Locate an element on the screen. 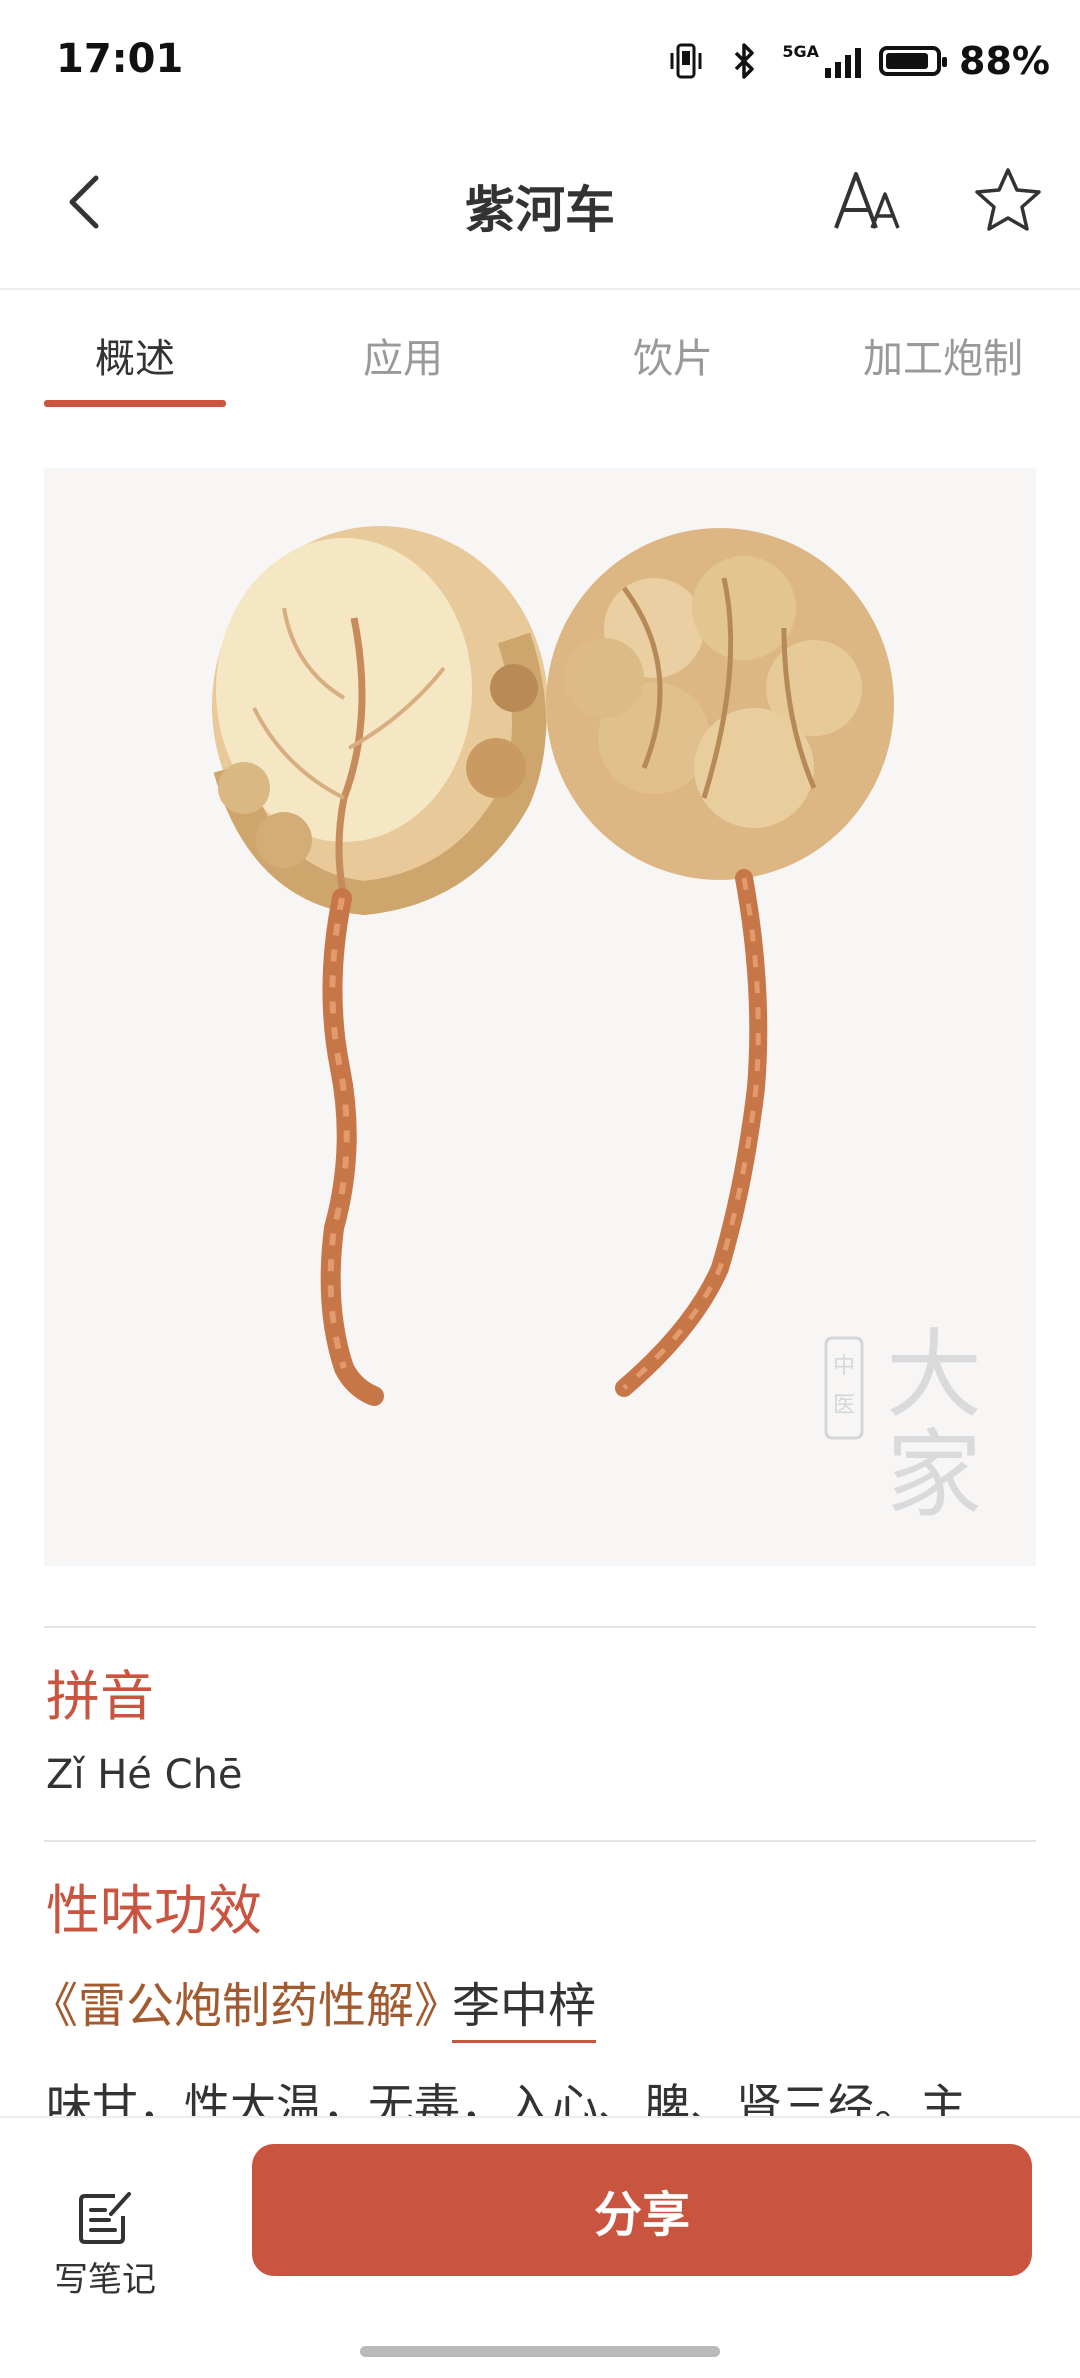 The width and height of the screenshot is (1080, 2378). bottom-bar: 写笔记 分享 is located at coordinates (540, 2247).